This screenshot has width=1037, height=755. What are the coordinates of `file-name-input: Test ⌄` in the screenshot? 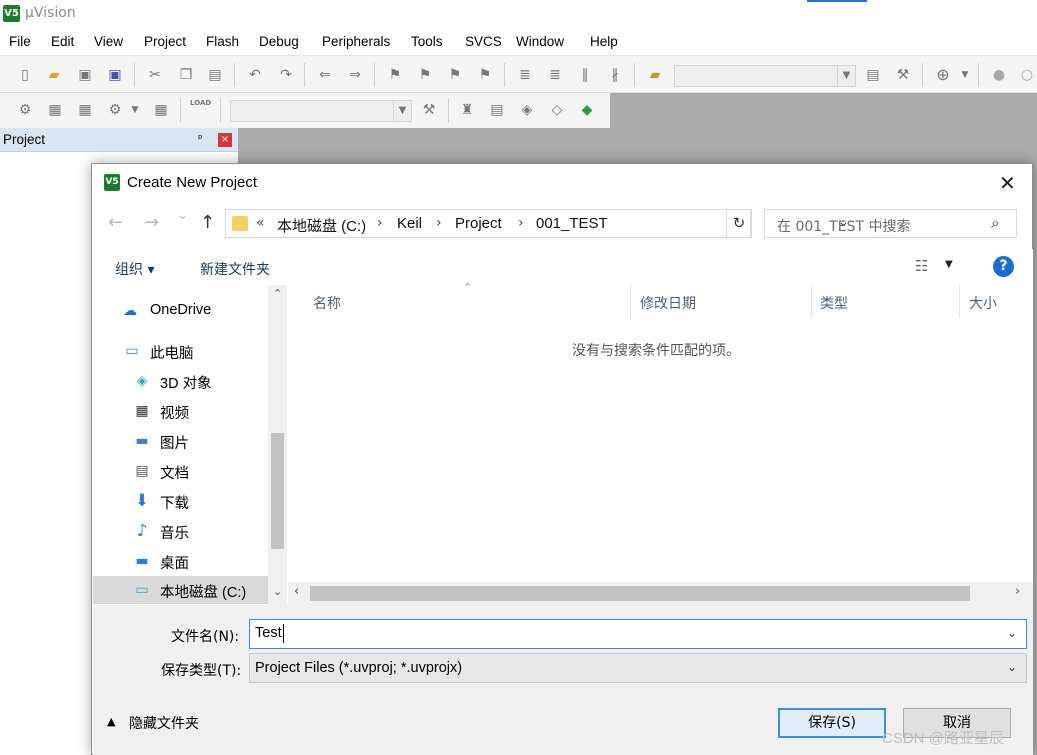 It's located at (638, 634).